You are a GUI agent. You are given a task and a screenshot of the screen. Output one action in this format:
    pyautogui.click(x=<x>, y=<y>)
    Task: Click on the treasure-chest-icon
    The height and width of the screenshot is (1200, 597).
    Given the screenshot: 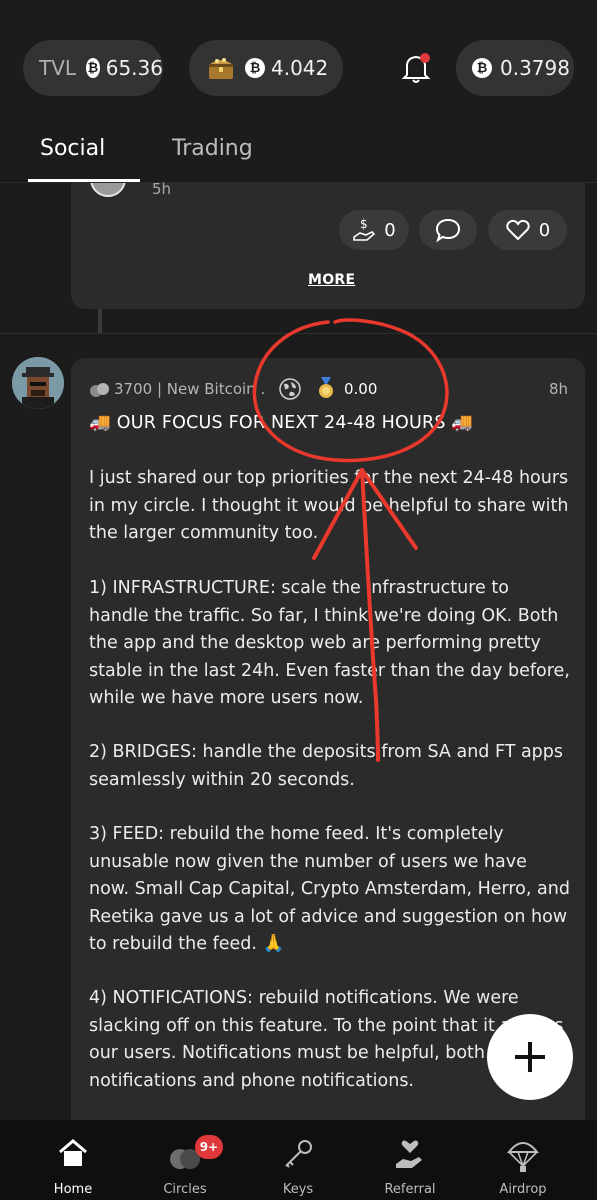 What is the action you would take?
    pyautogui.click(x=221, y=68)
    